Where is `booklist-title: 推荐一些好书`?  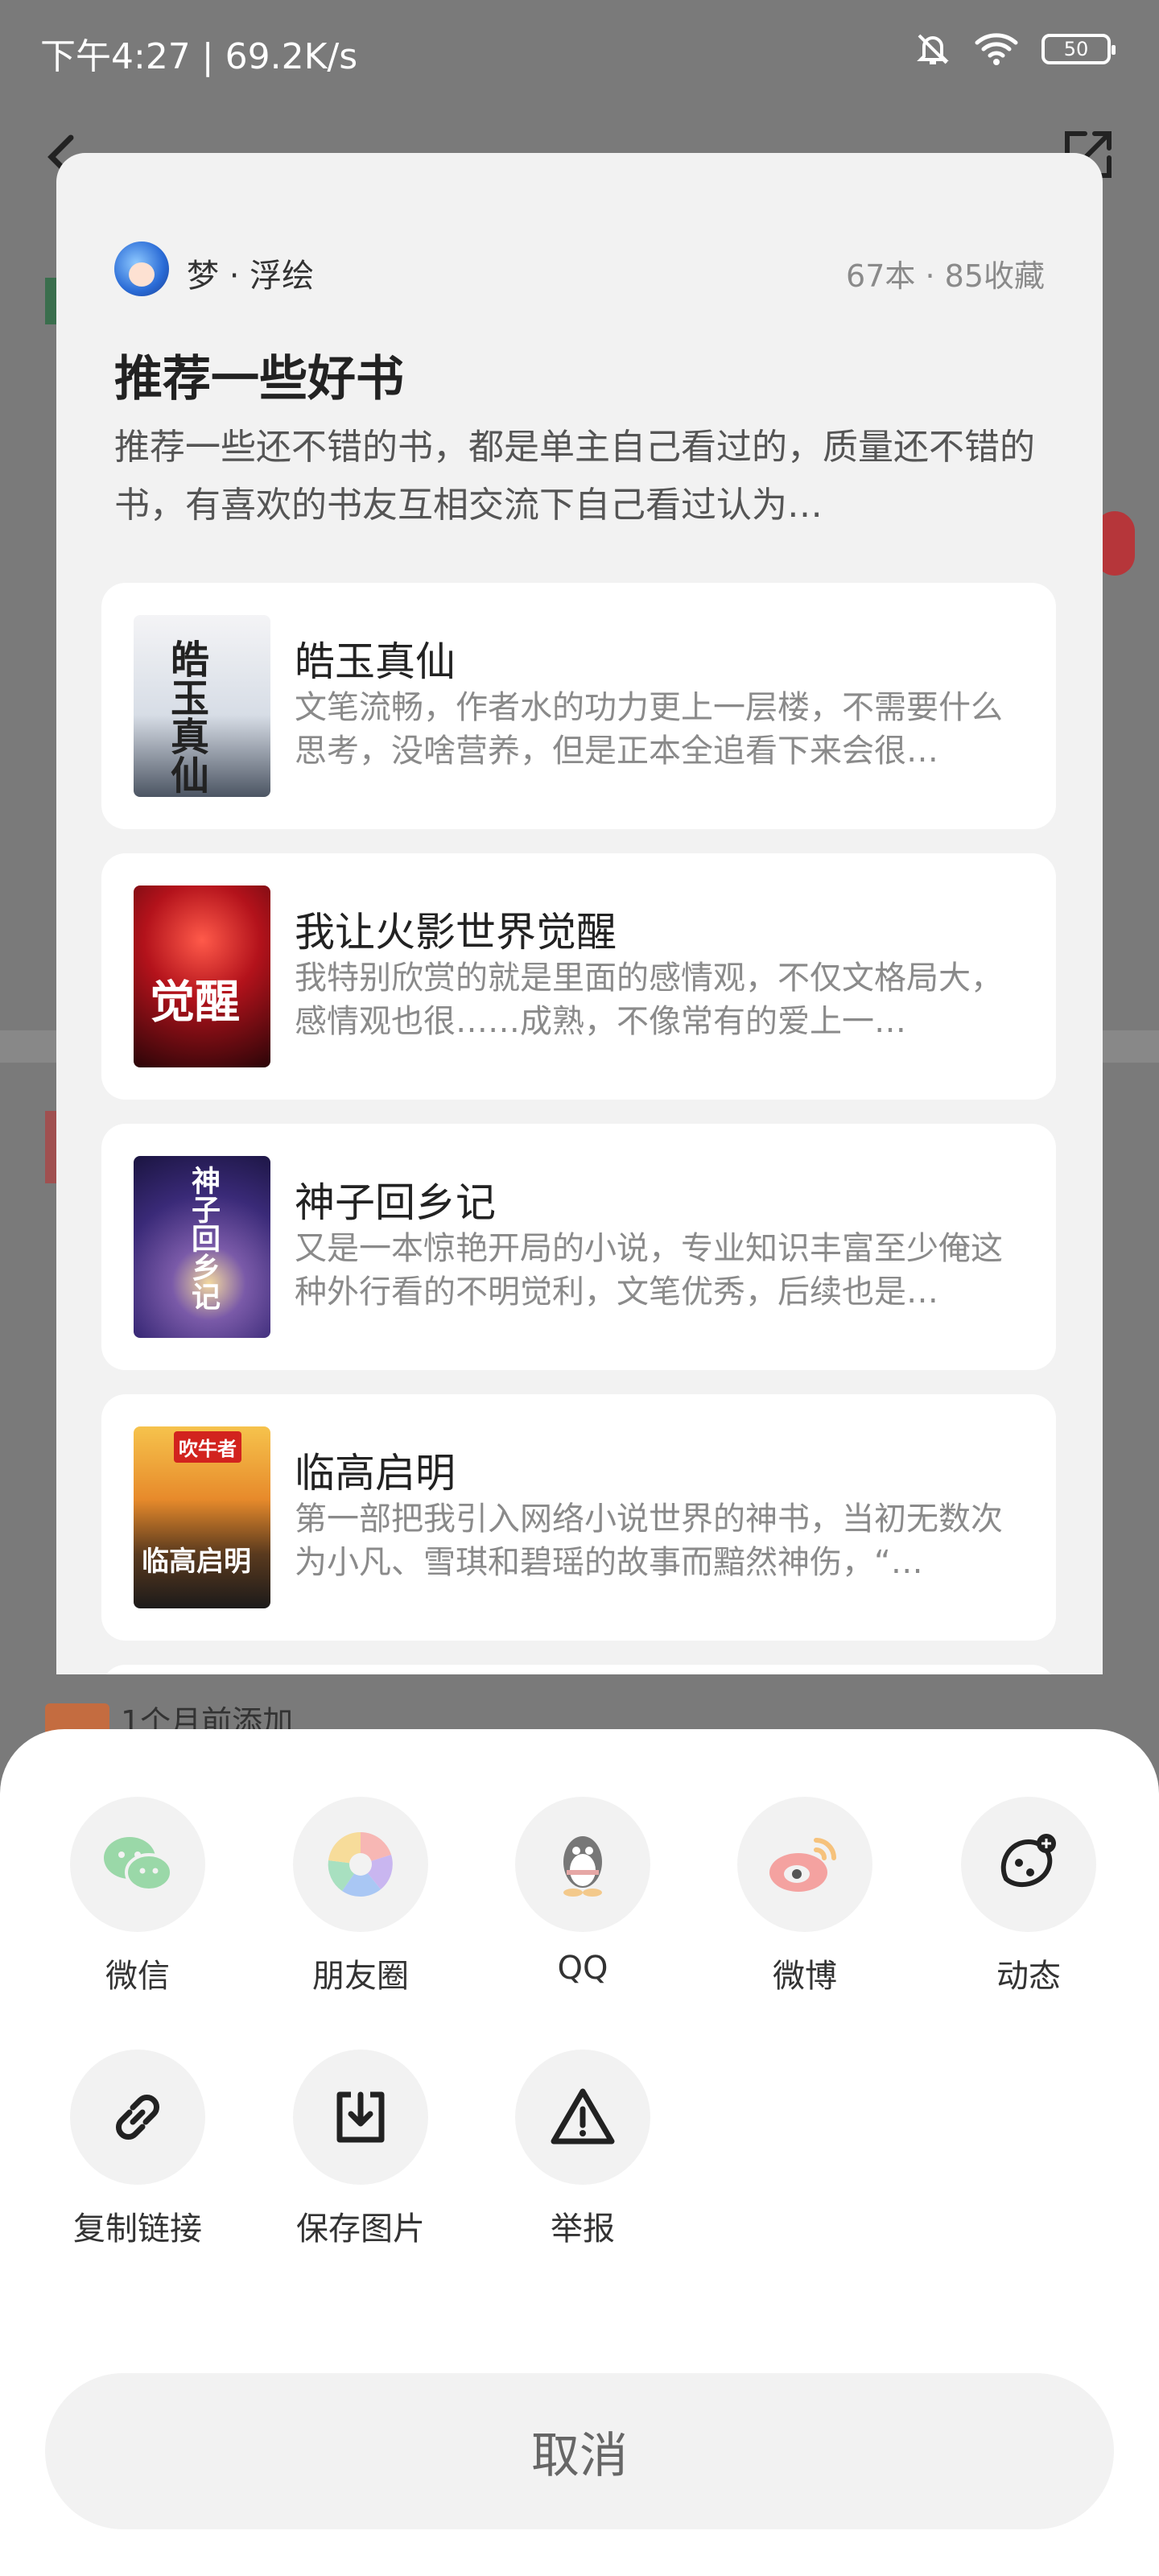 booklist-title: 推荐一些好书 is located at coordinates (259, 379).